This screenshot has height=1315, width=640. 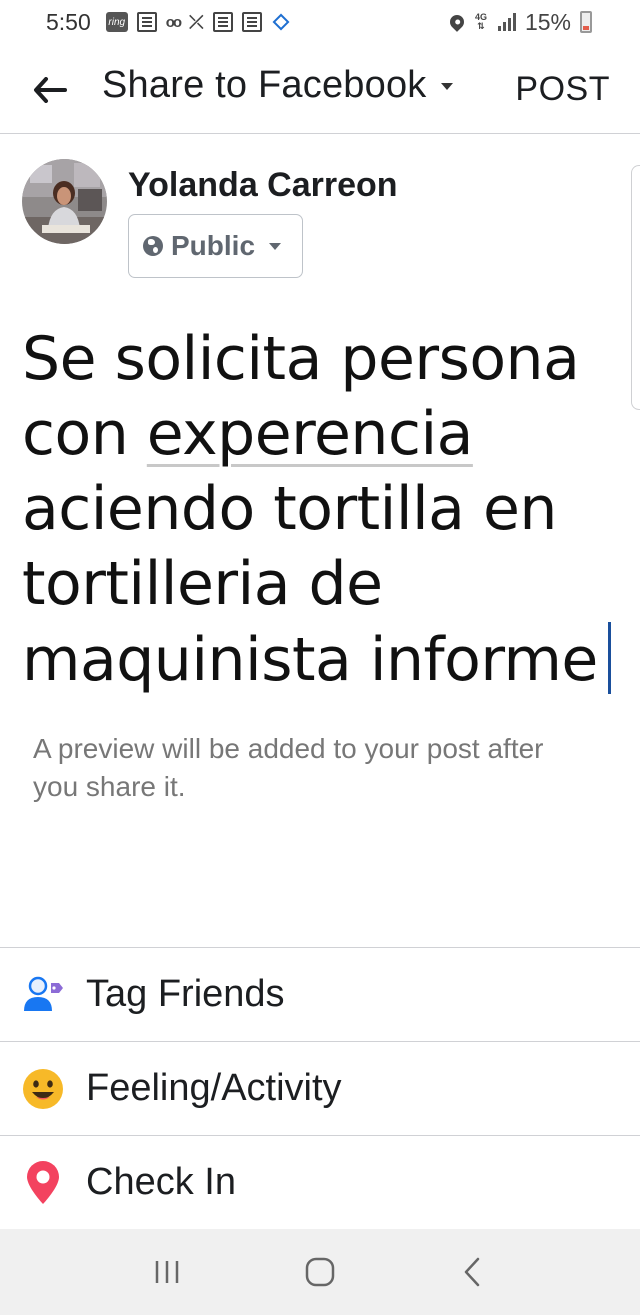 What do you see at coordinates (609, 658) in the screenshot?
I see `text-cursor` at bounding box center [609, 658].